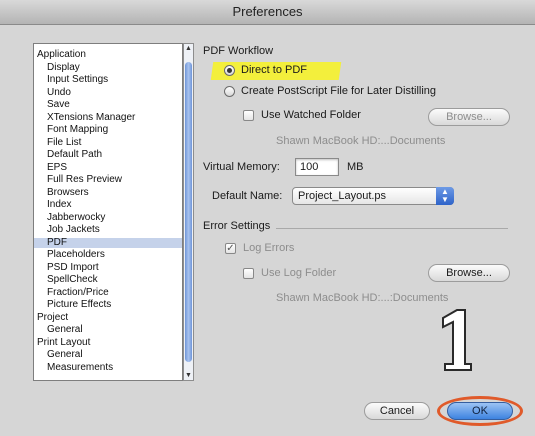 This screenshot has height=436, width=535. I want to click on ok-highlight-ring, so click(480, 411).